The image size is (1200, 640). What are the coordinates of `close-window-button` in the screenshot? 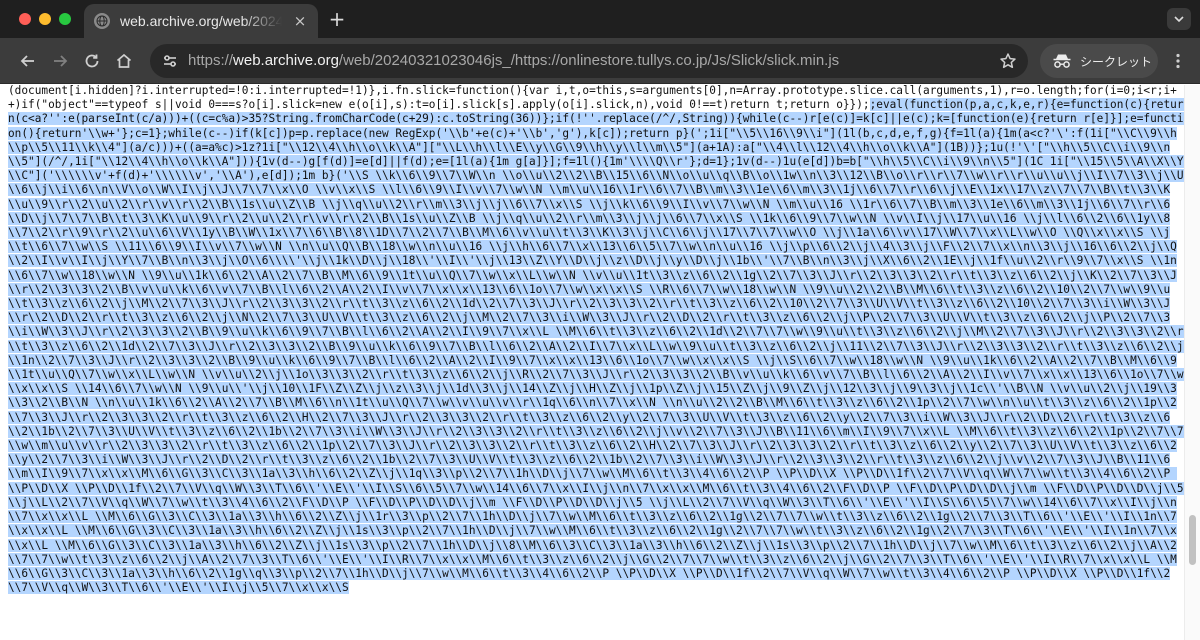 It's located at (25, 19).